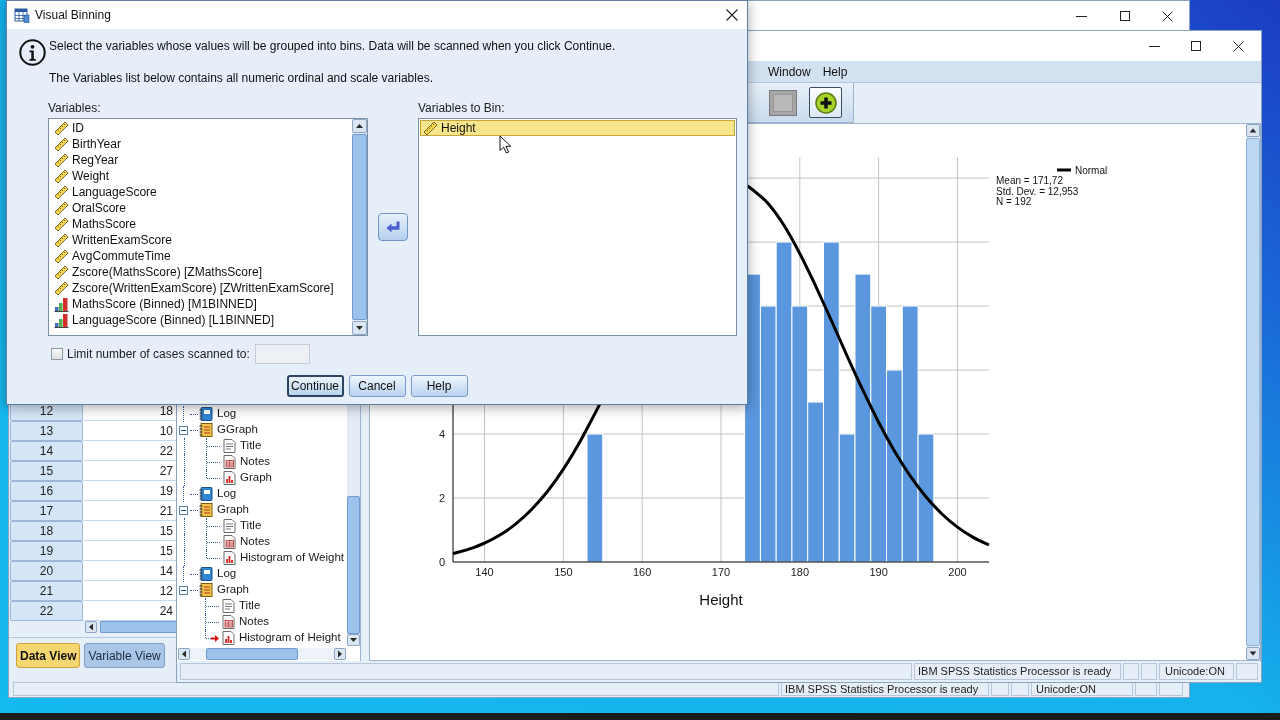 The height and width of the screenshot is (720, 1280). Describe the element at coordinates (46, 511) in the screenshot. I see `row-header: 17` at that location.